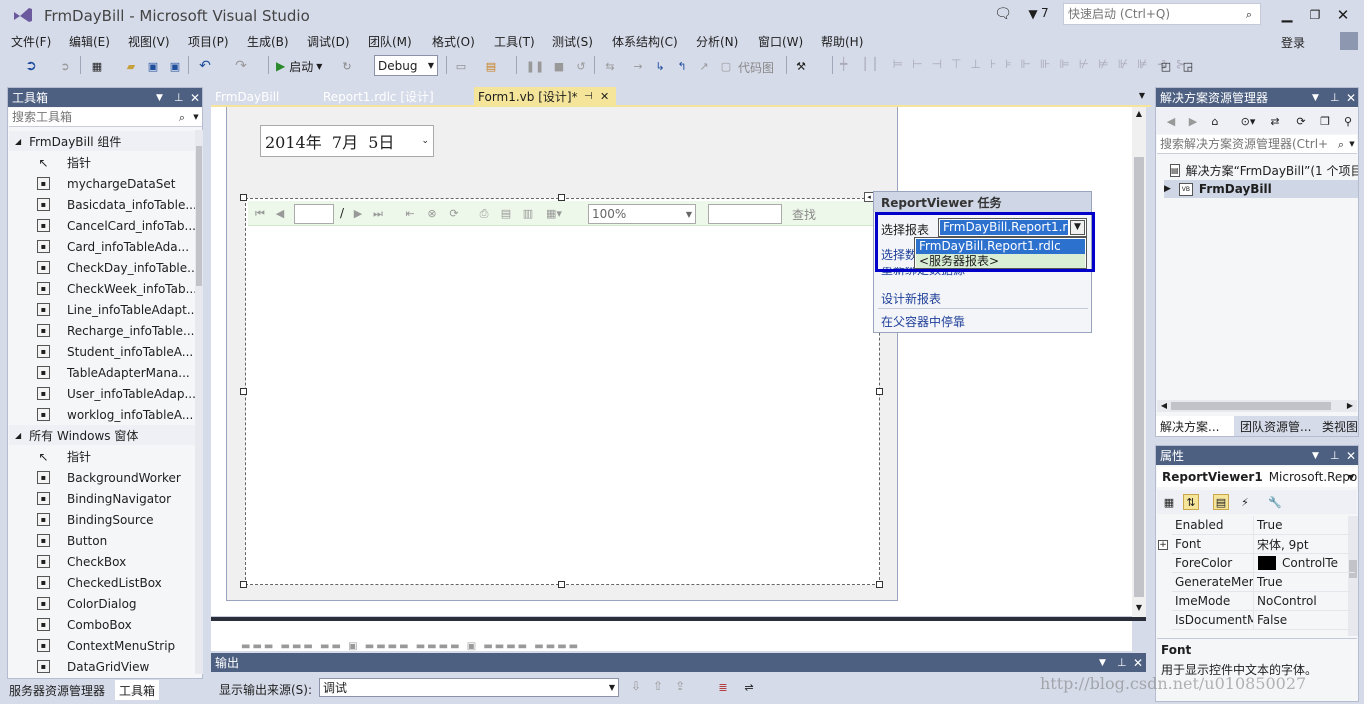 The image size is (1364, 704). I want to click on find-link: 查找, so click(804, 214).